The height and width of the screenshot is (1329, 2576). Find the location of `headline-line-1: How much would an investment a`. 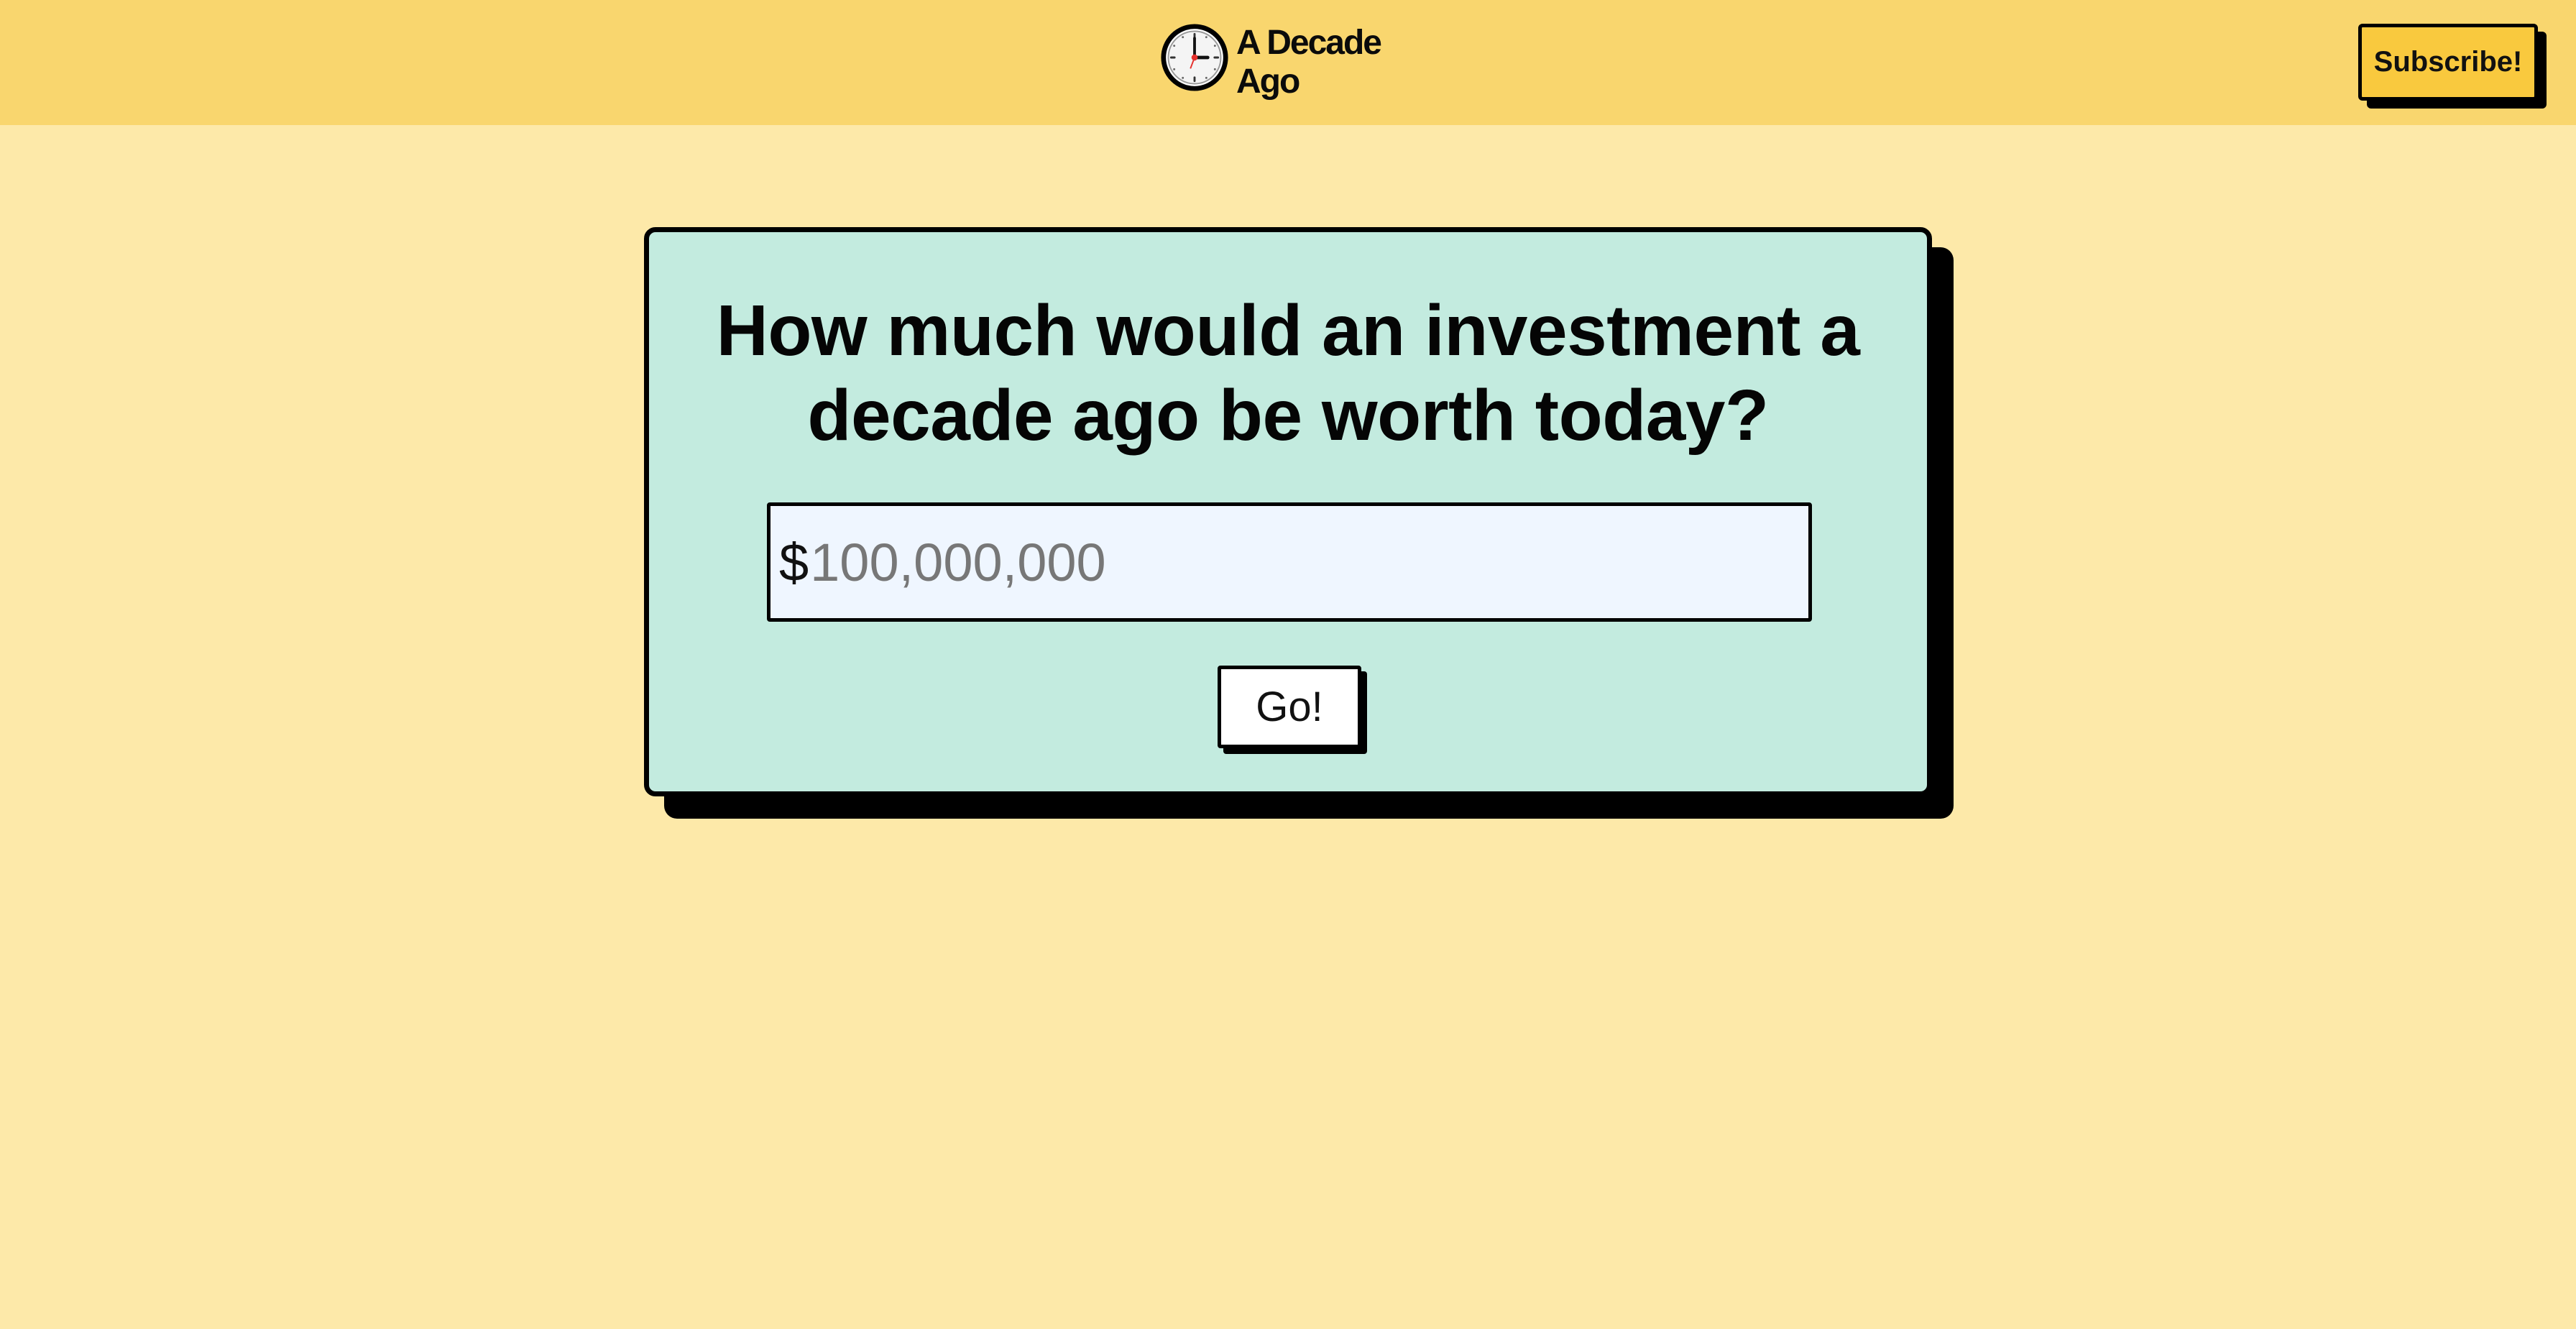

headline-line-1: How much would an investment a is located at coordinates (1288, 330).